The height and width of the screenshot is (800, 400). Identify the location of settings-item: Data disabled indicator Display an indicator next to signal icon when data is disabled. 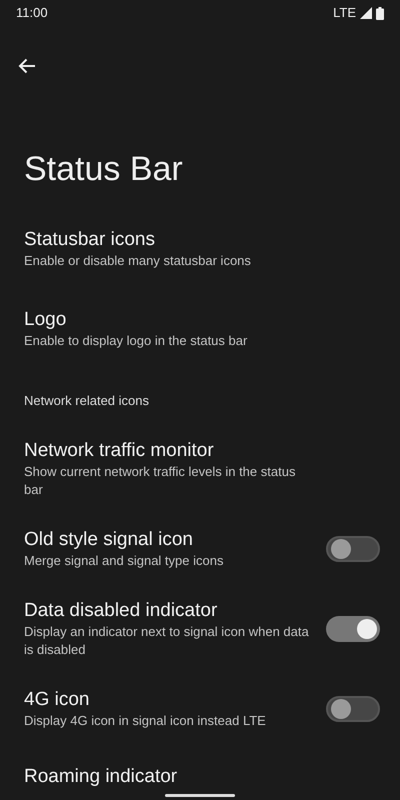
(200, 629).